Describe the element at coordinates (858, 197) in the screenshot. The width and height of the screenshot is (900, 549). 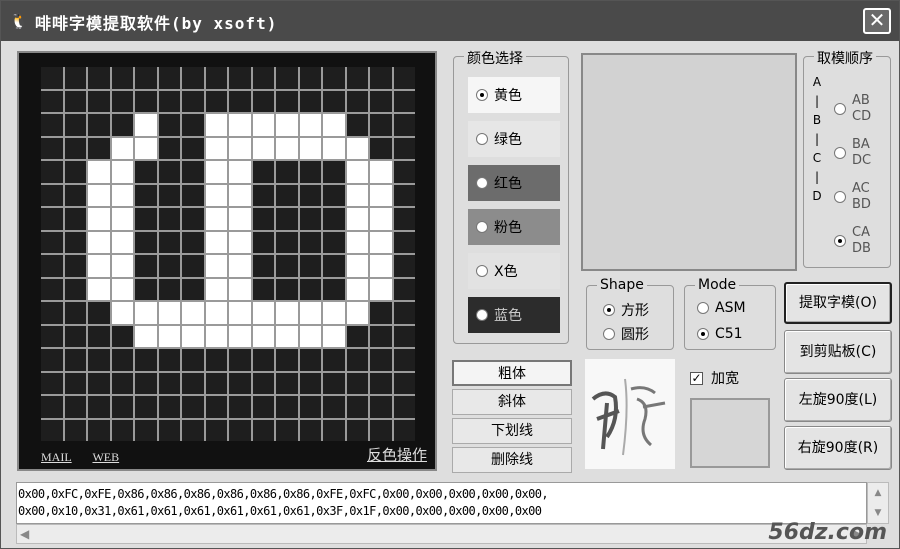
I see `order-option: AC BD` at that location.